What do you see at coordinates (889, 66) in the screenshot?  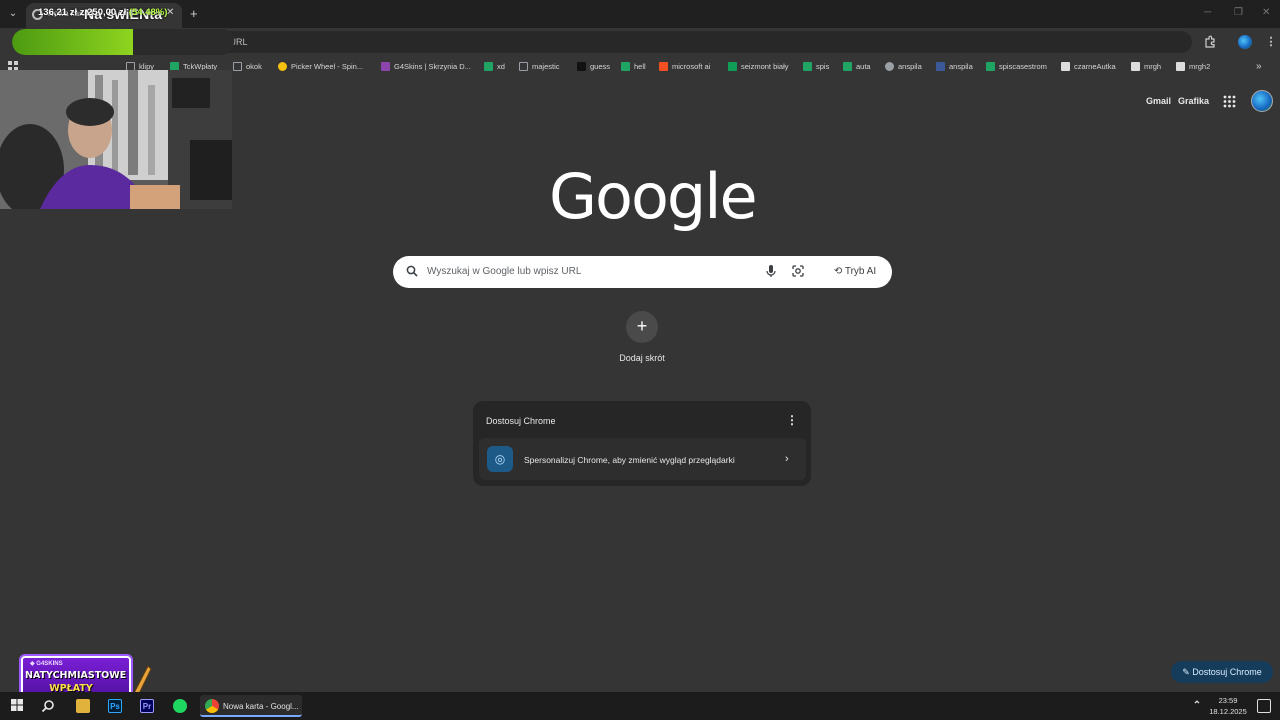 I see `globe-icon` at bounding box center [889, 66].